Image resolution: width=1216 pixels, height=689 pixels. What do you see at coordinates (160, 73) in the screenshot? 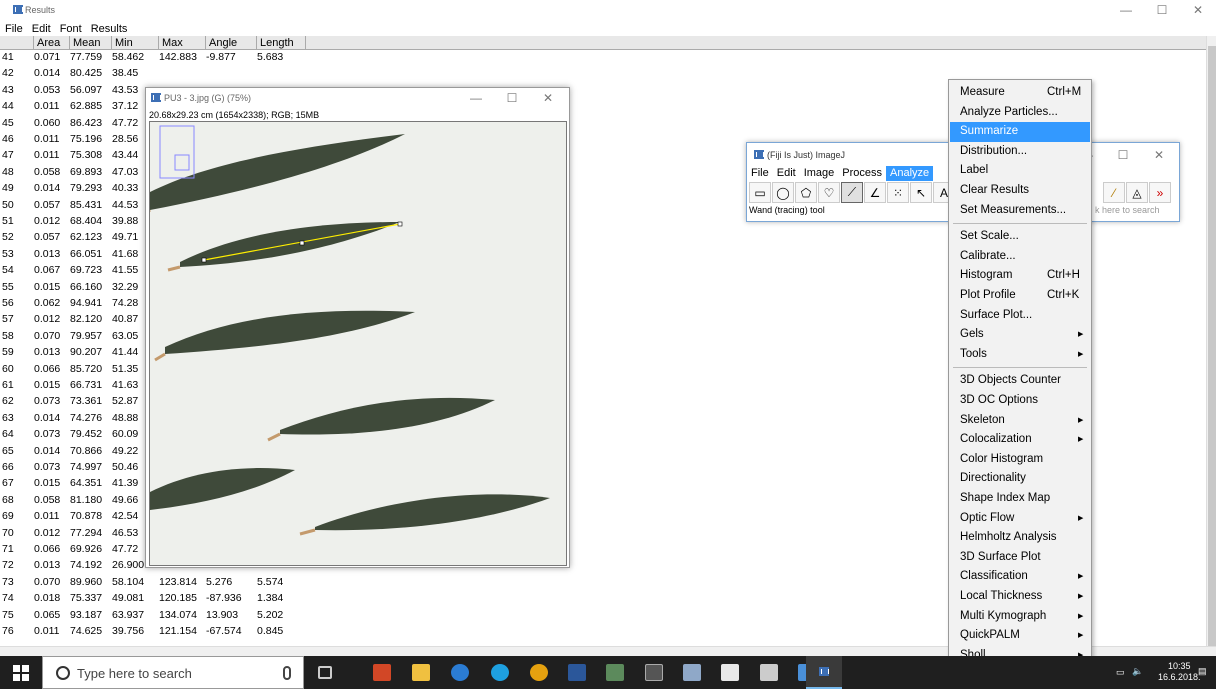
I see `table-row: 42 0.014 80.425 38.45` at bounding box center [160, 73].